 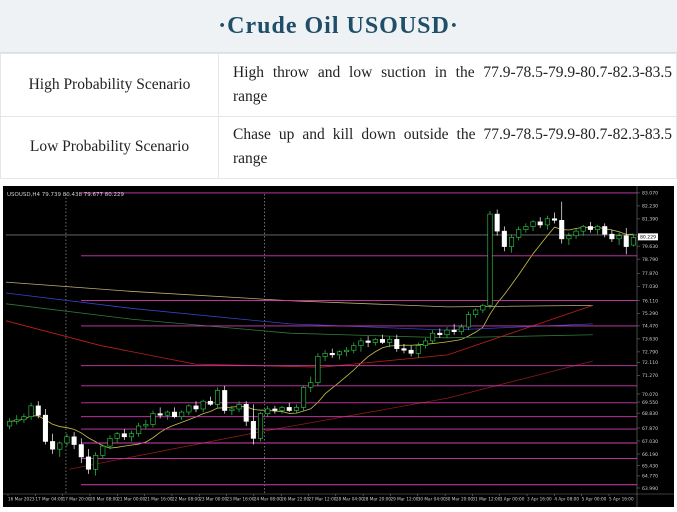 What do you see at coordinates (650, 207) in the screenshot?
I see `price-tick-label: 82.230` at bounding box center [650, 207].